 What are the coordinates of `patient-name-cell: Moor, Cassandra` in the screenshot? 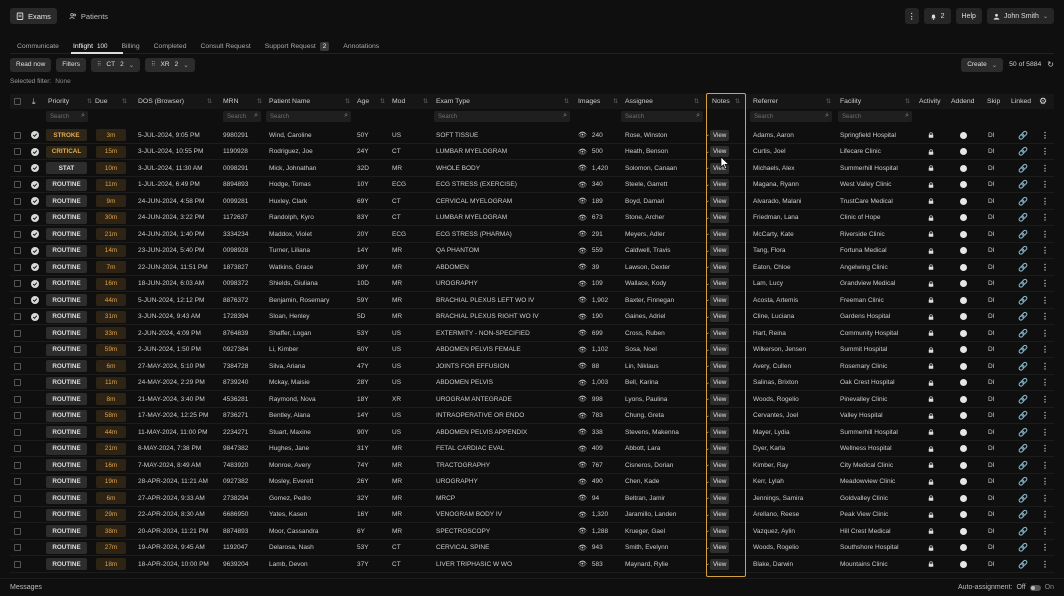 It's located at (311, 531).